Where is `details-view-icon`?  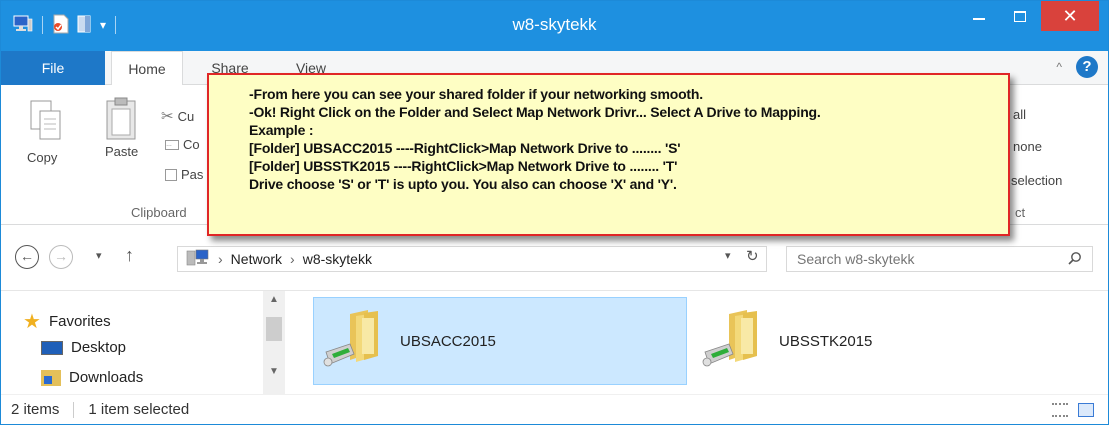
details-view-icon is located at coordinates (1060, 410).